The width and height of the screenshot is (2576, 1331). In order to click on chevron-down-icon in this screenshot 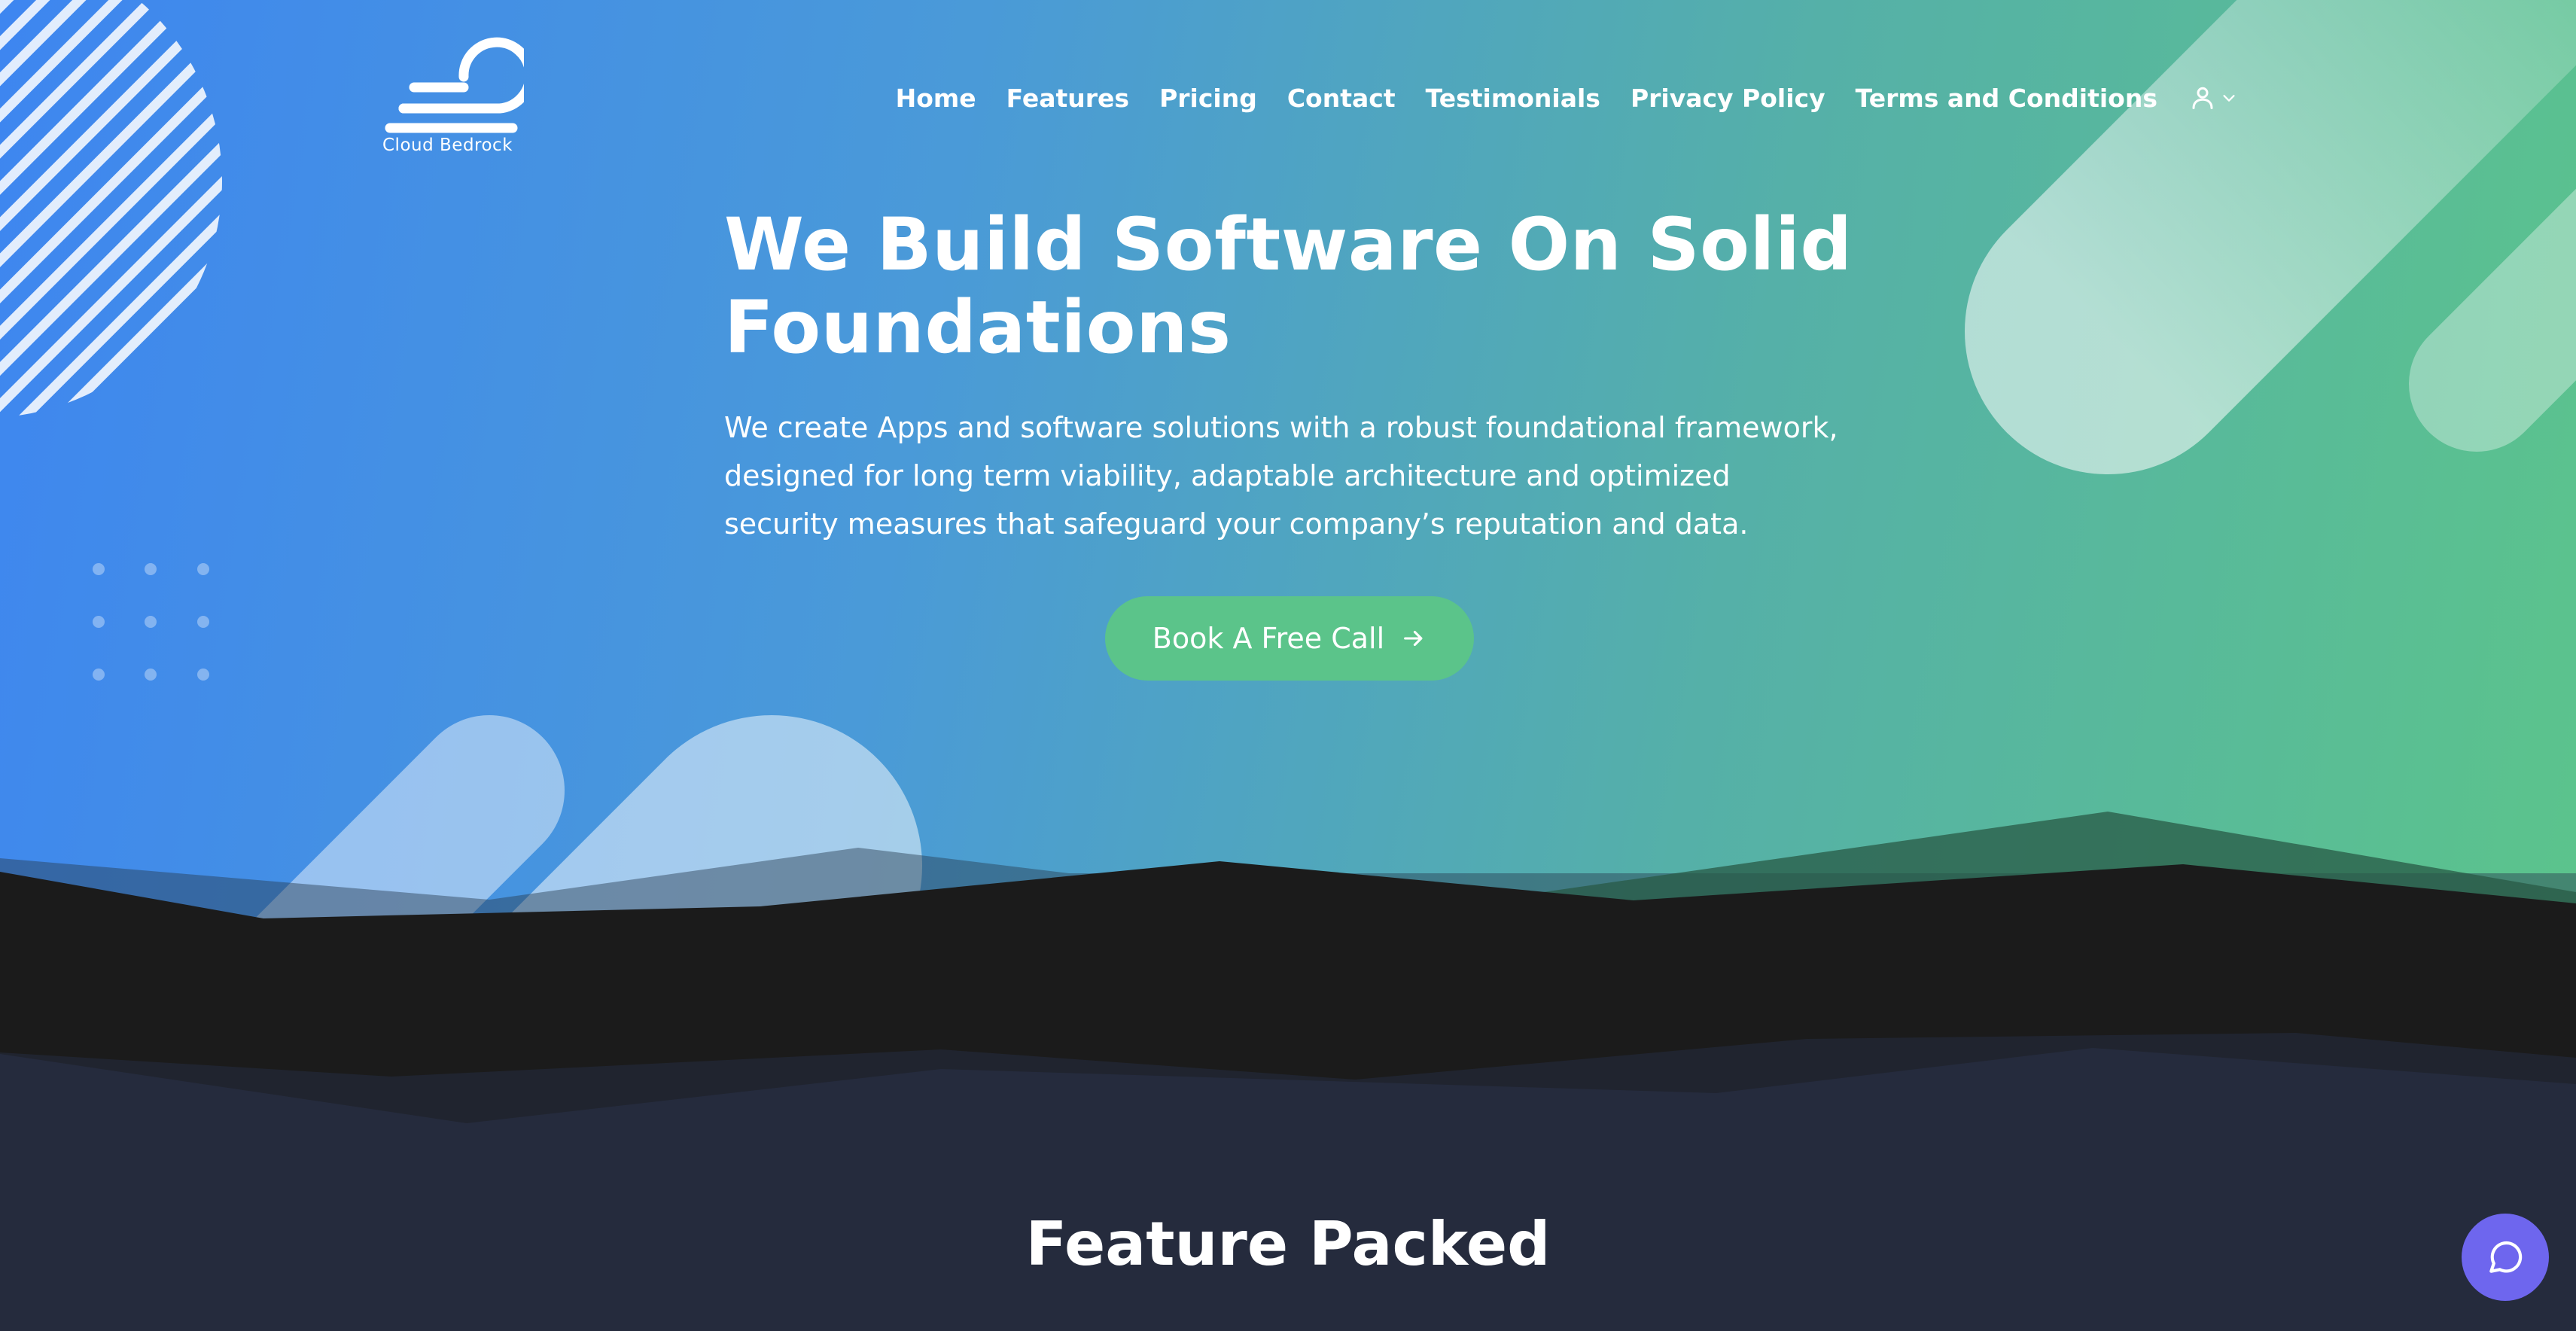, I will do `click(2229, 98)`.